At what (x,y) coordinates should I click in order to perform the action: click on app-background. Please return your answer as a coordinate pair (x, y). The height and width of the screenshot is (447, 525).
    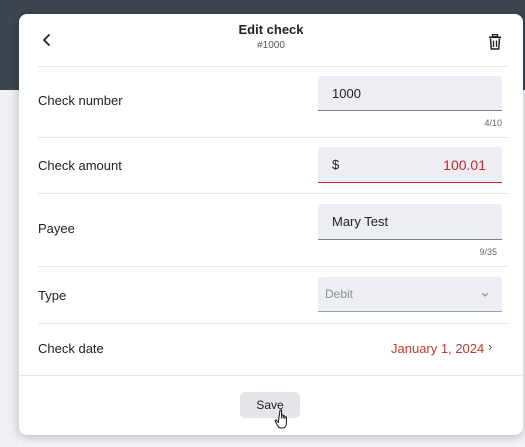
    Looking at the image, I should click on (9, 268).